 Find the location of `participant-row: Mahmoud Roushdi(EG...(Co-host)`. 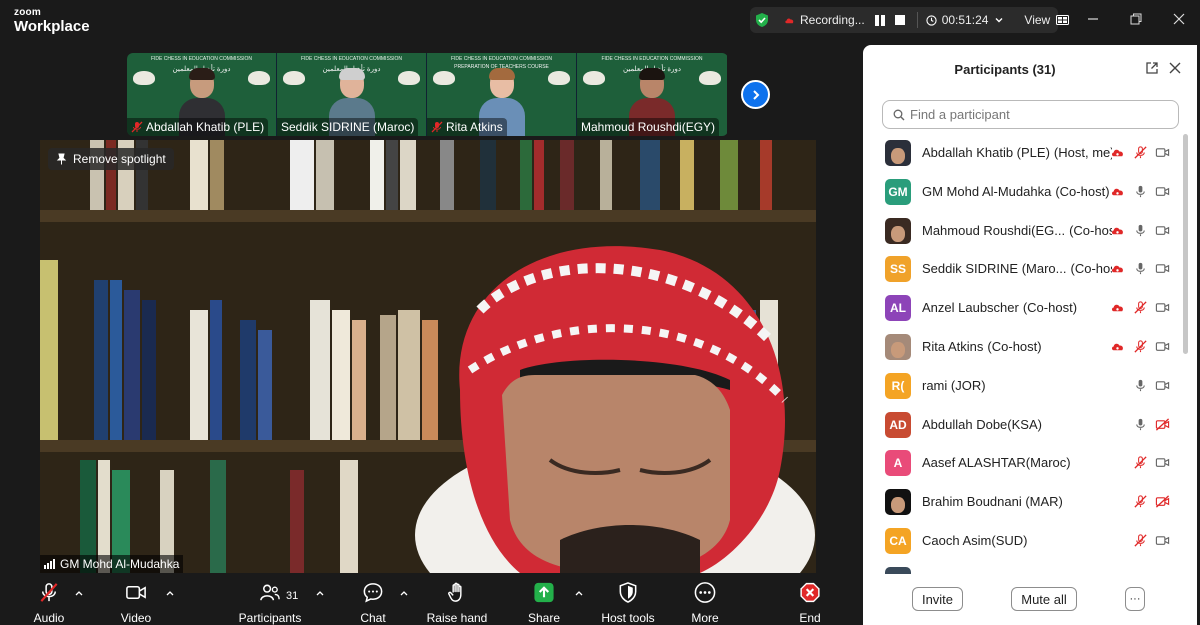

participant-row: Mahmoud Roushdi(EG...(Co-host) is located at coordinates (1024, 231).